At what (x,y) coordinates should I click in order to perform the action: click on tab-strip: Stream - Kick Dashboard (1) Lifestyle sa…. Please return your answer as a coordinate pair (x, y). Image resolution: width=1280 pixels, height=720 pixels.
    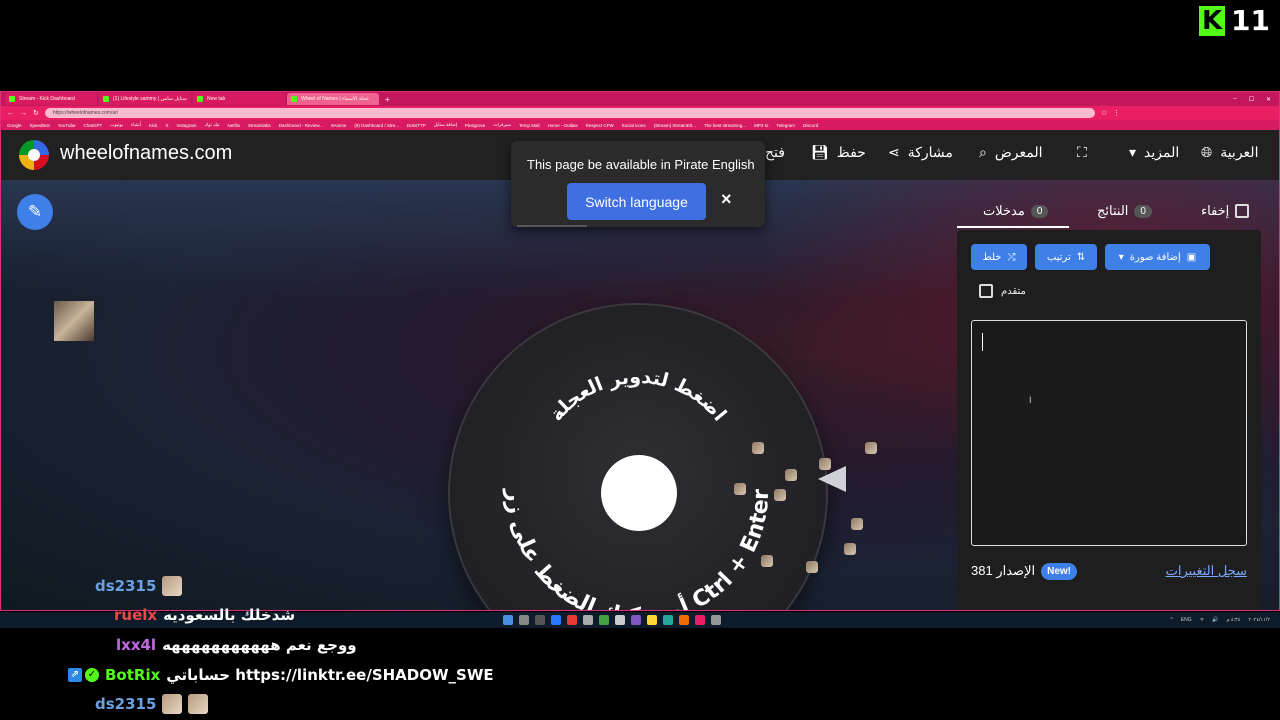
    Looking at the image, I should click on (640, 99).